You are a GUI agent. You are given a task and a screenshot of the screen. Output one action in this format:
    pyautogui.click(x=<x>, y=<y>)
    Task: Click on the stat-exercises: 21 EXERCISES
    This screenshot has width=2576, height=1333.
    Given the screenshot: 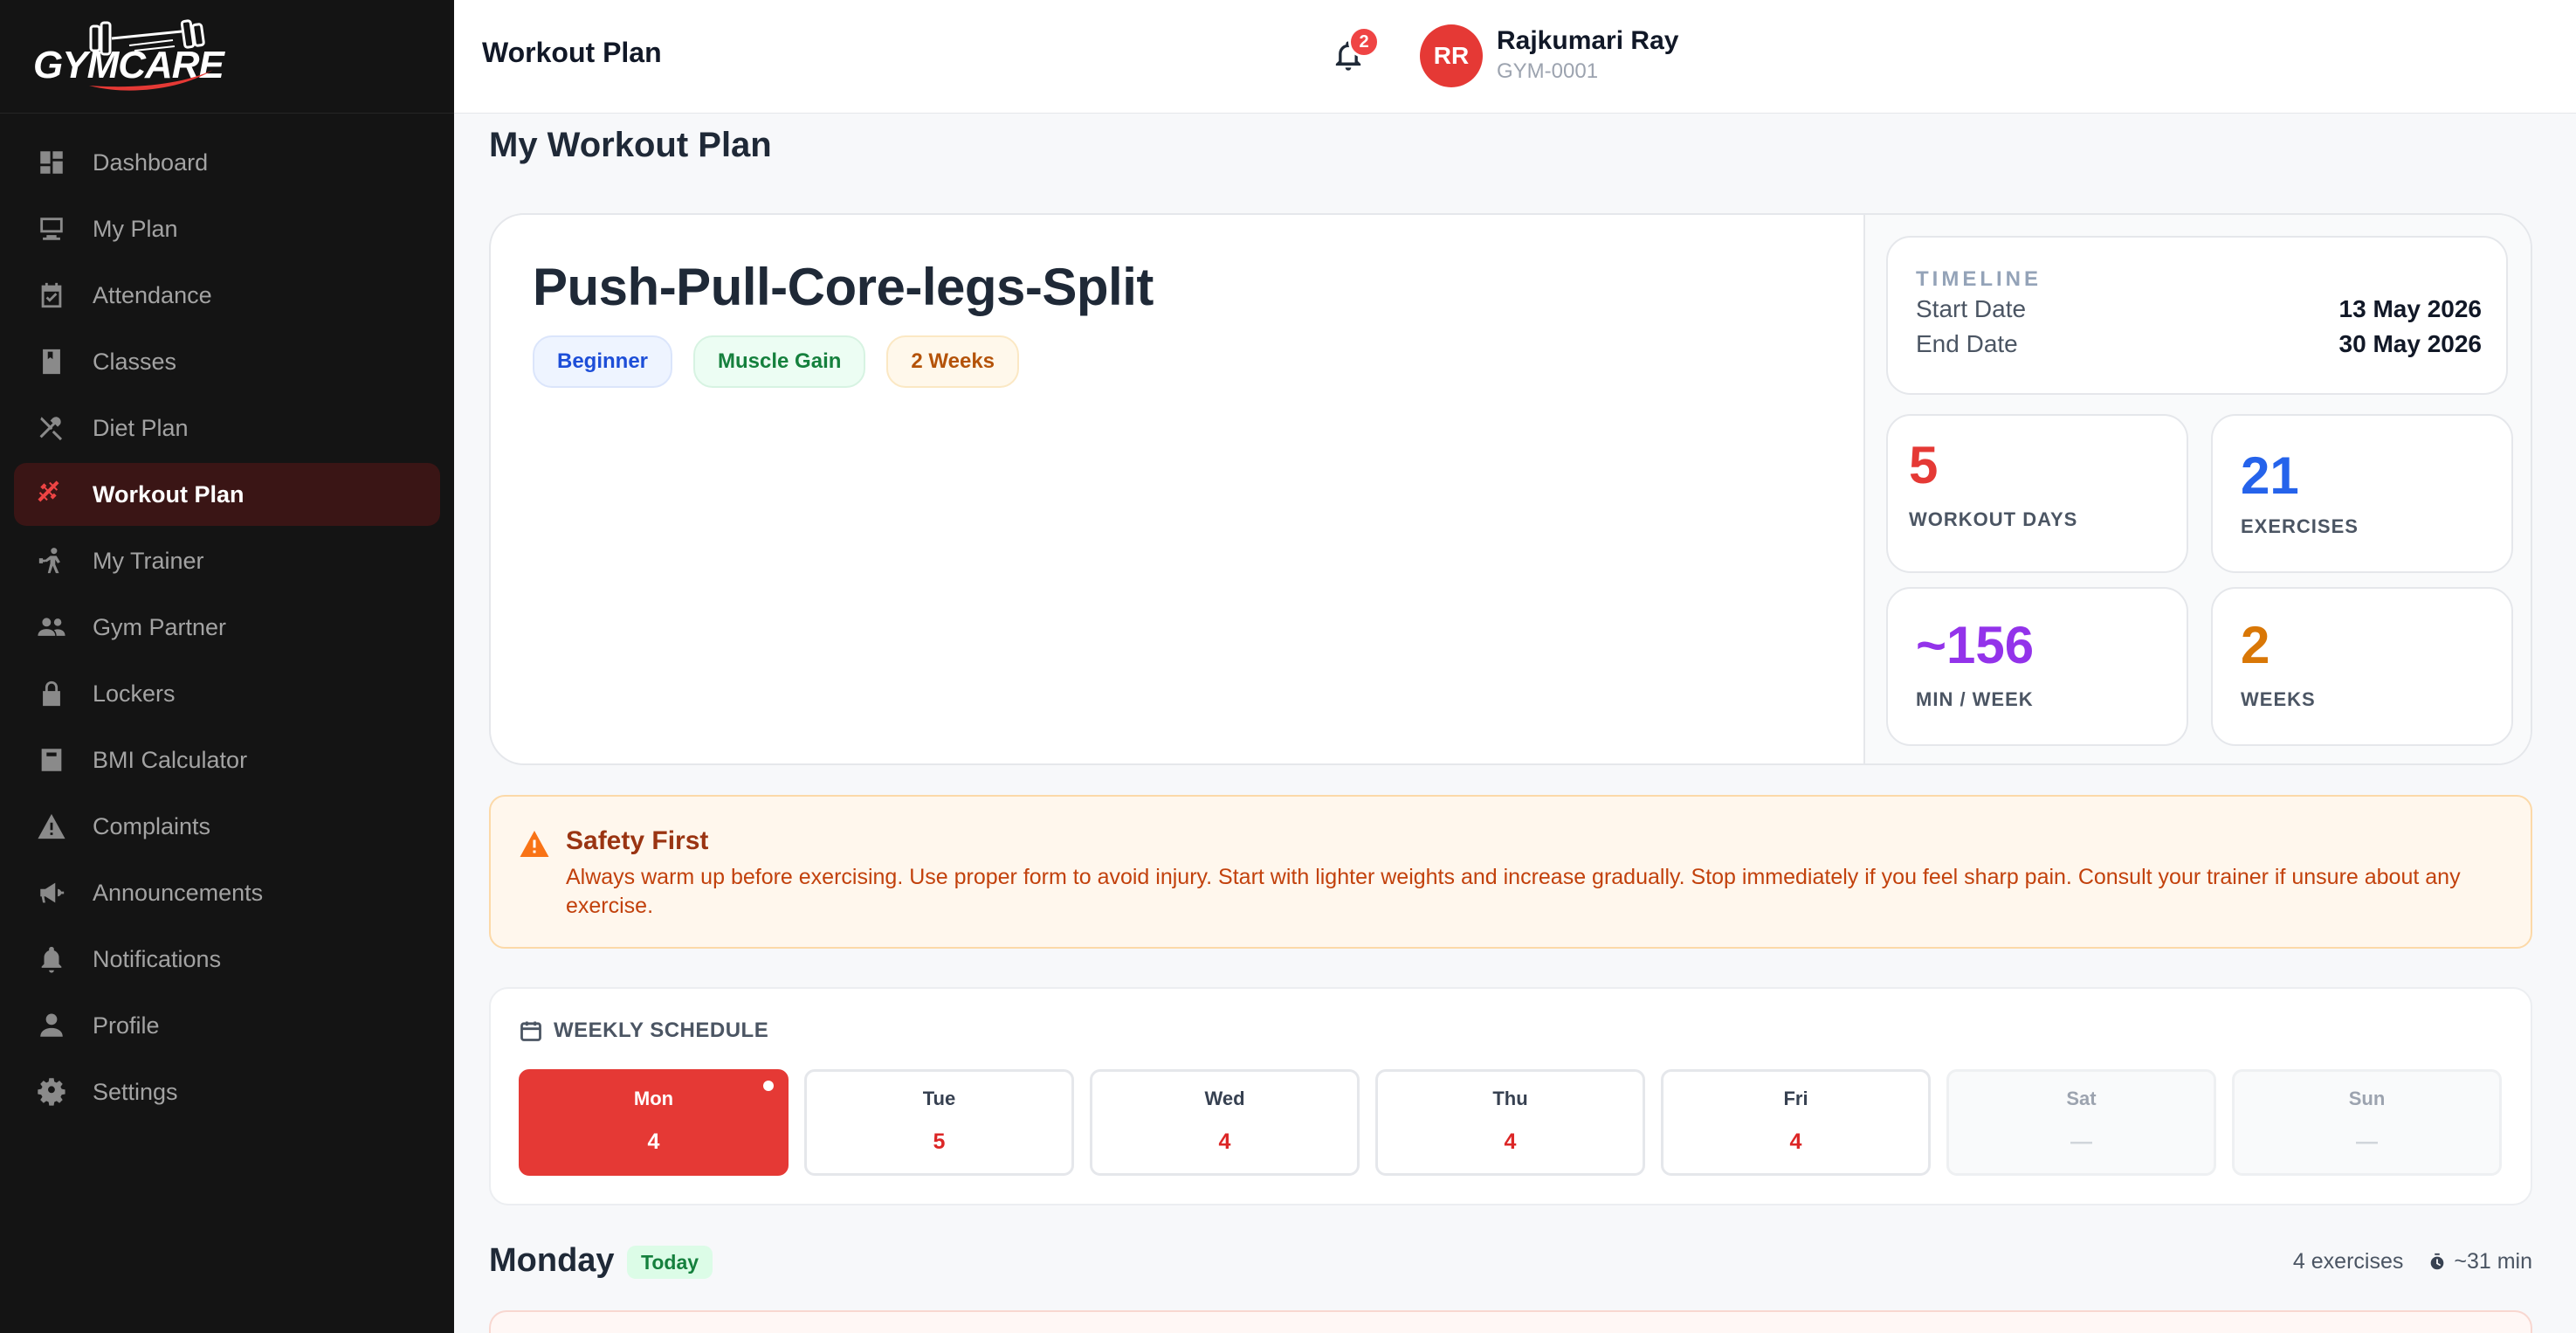 What is the action you would take?
    pyautogui.click(x=2362, y=494)
    